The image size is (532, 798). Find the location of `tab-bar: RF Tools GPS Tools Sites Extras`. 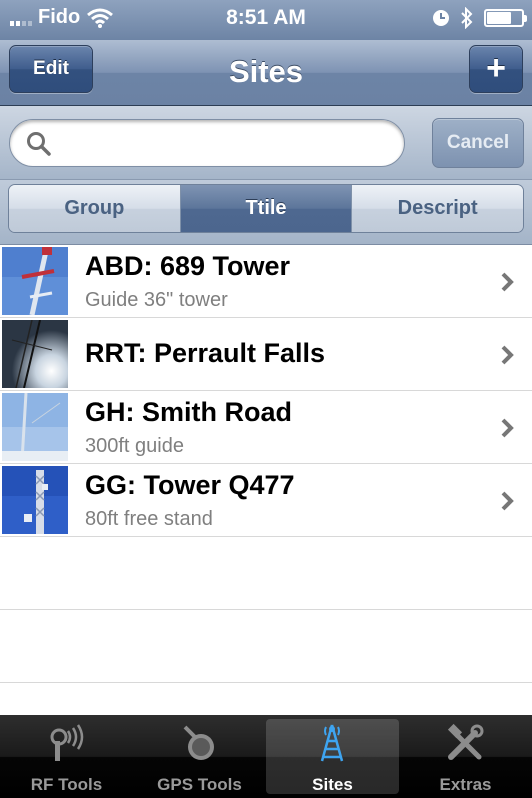

tab-bar: RF Tools GPS Tools Sites Extras is located at coordinates (266, 756).